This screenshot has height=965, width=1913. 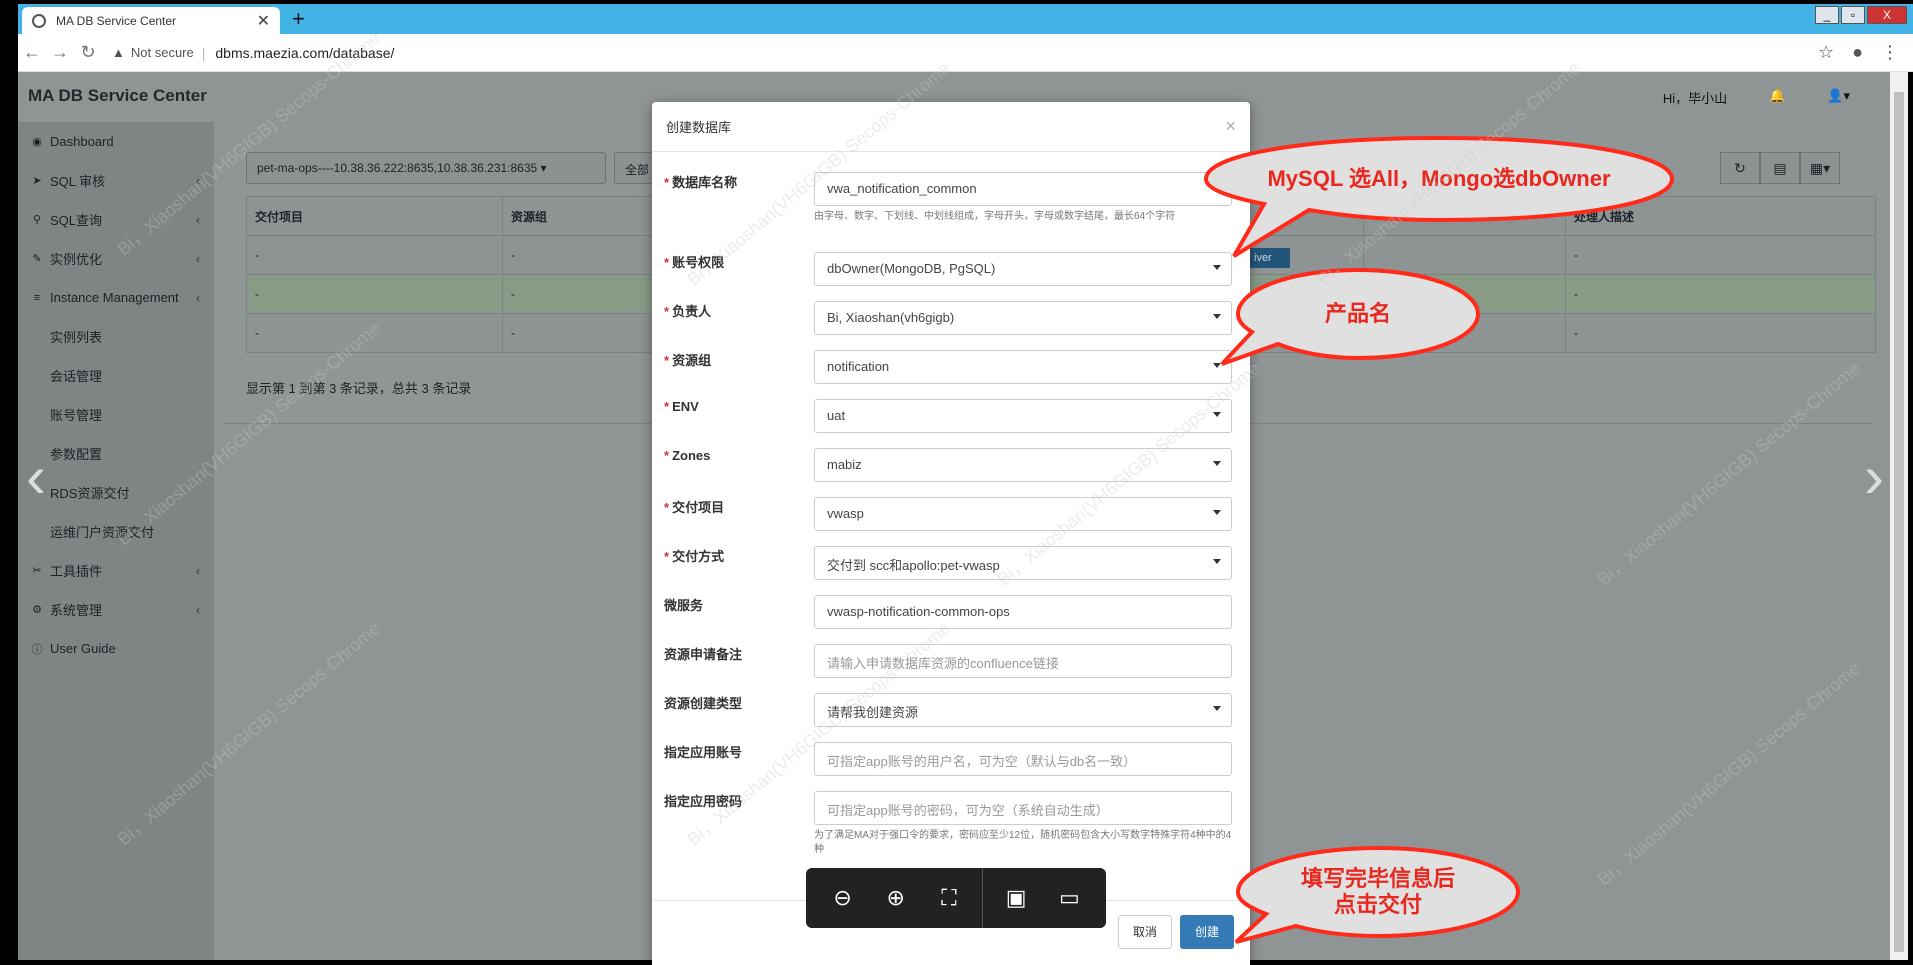 I want to click on forward-icon: →, so click(x=60, y=52).